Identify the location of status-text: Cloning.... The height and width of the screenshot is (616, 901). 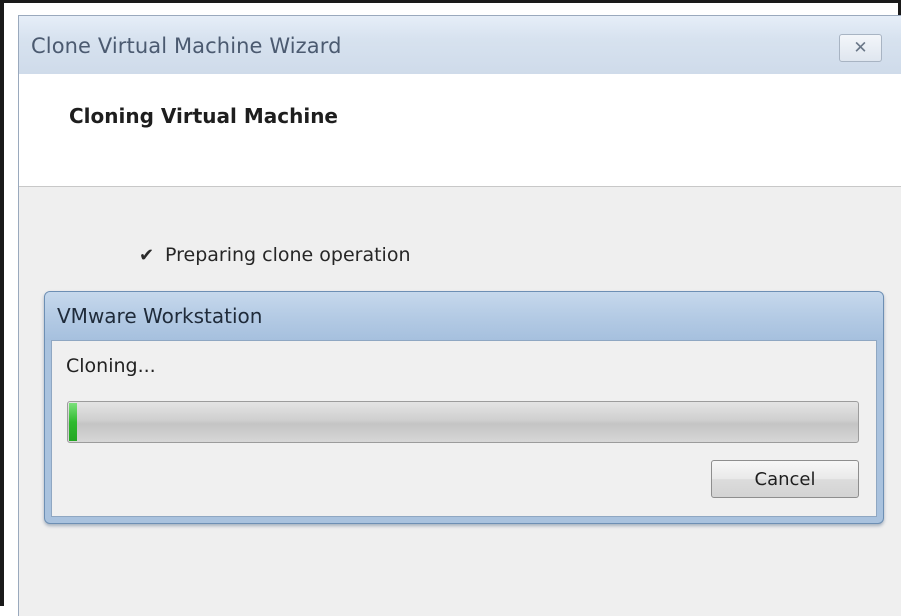
(111, 366).